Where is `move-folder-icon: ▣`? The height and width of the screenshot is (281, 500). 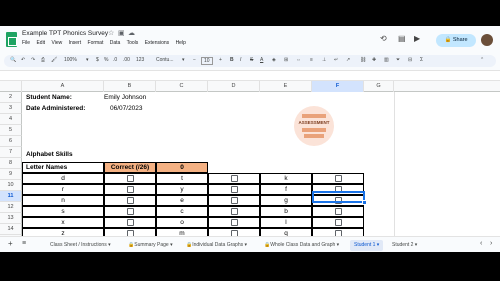 move-folder-icon: ▣ is located at coordinates (121, 33).